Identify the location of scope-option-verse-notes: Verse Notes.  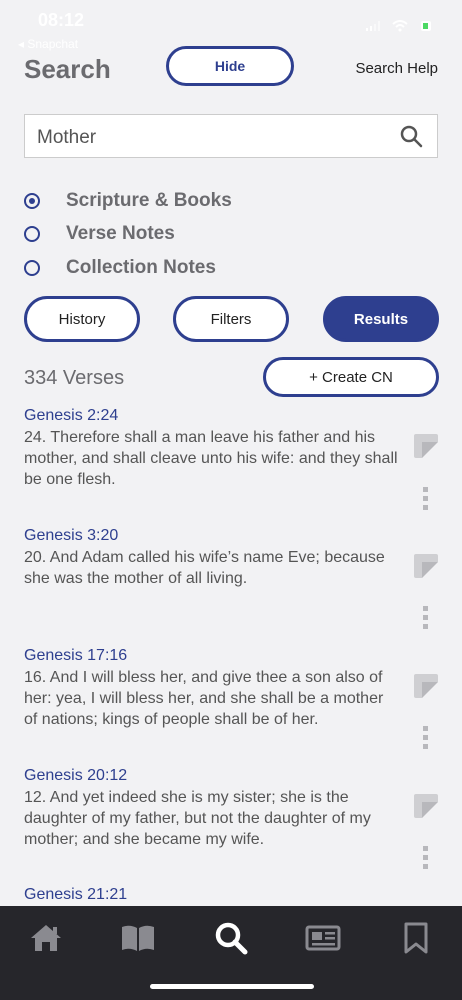
(99, 234).